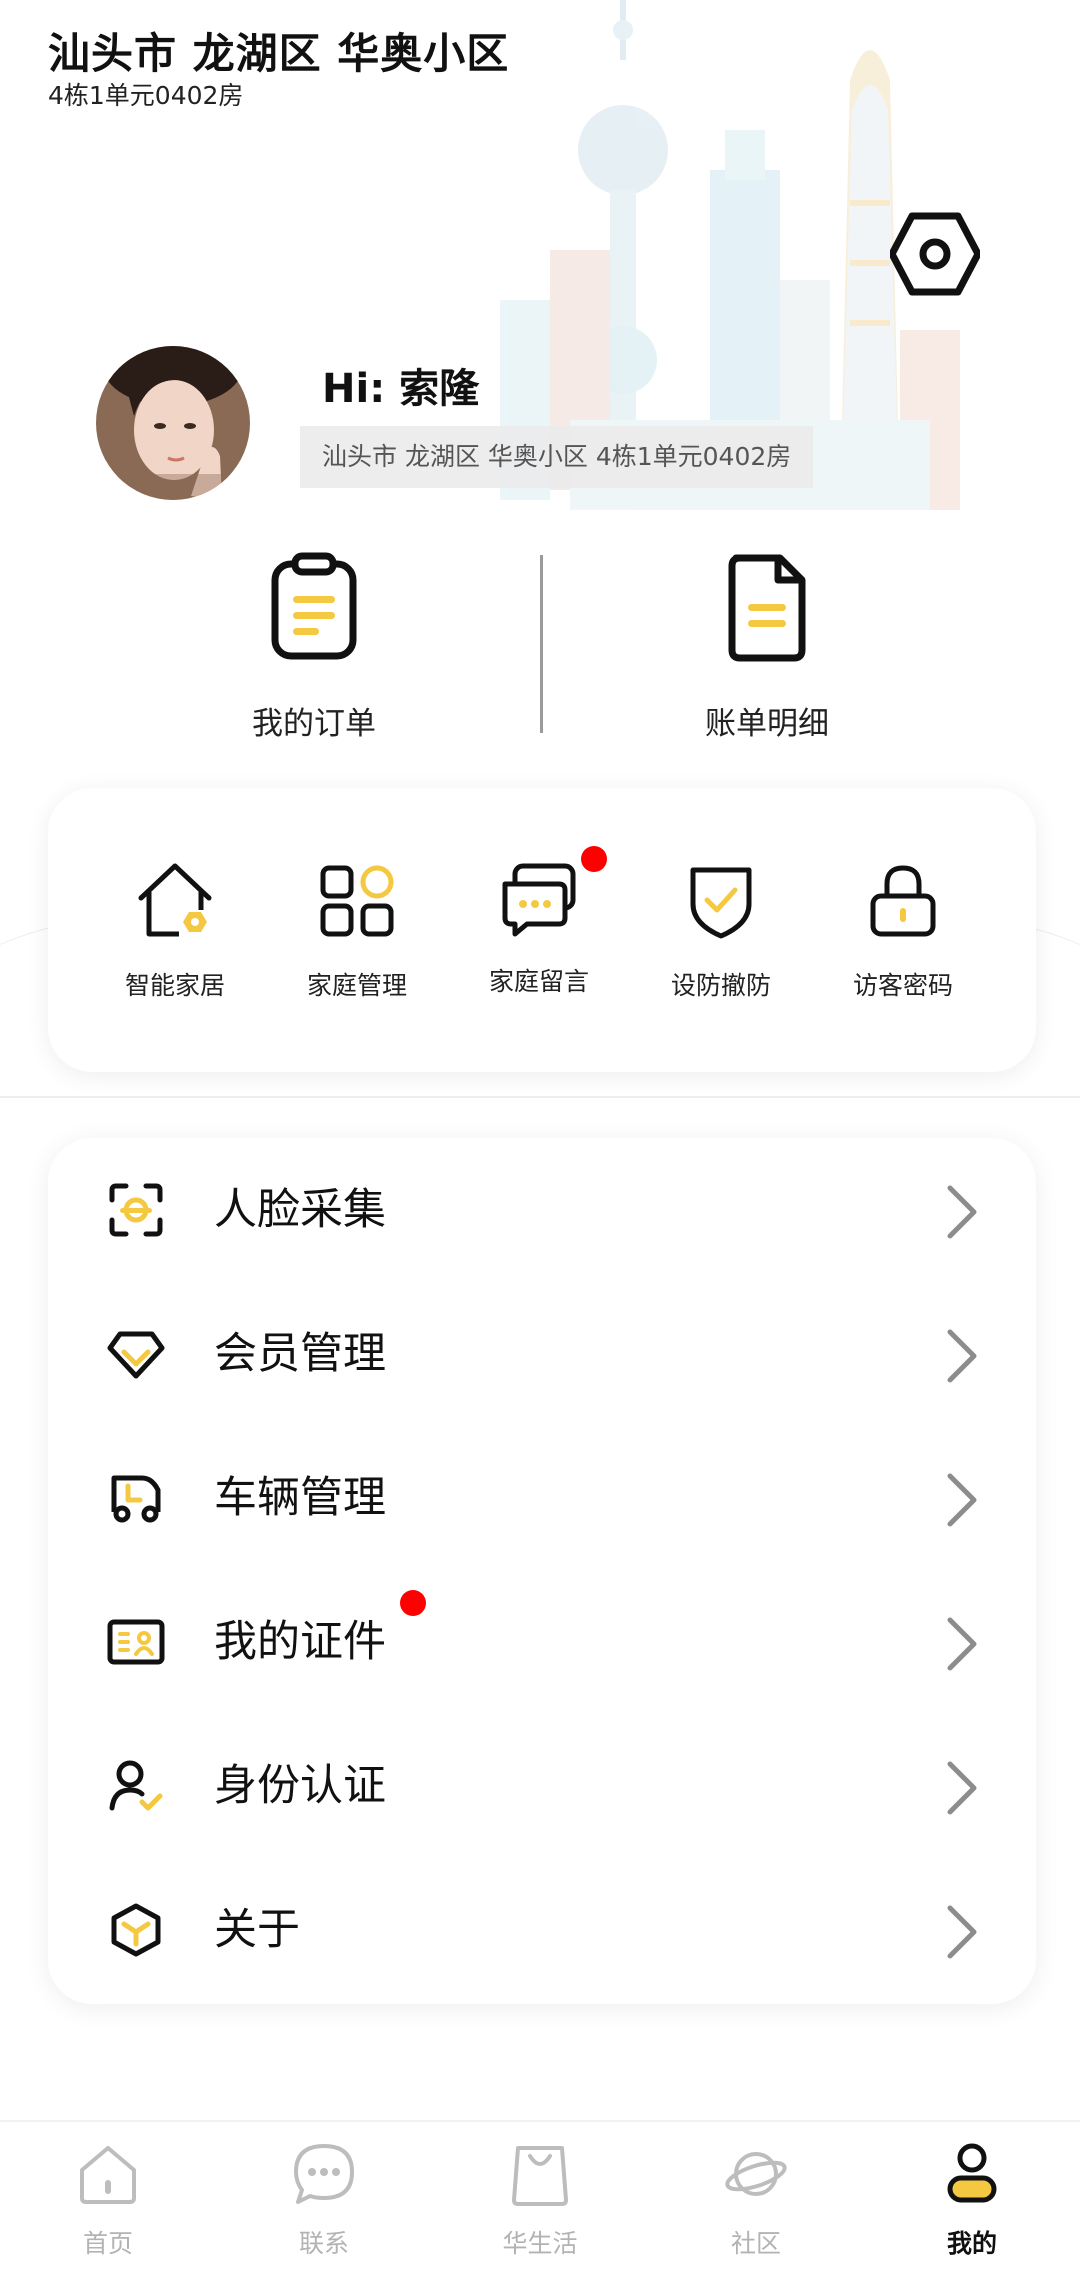 The height and width of the screenshot is (2288, 1080). What do you see at coordinates (136, 1785) in the screenshot?
I see `user-verify-icon` at bounding box center [136, 1785].